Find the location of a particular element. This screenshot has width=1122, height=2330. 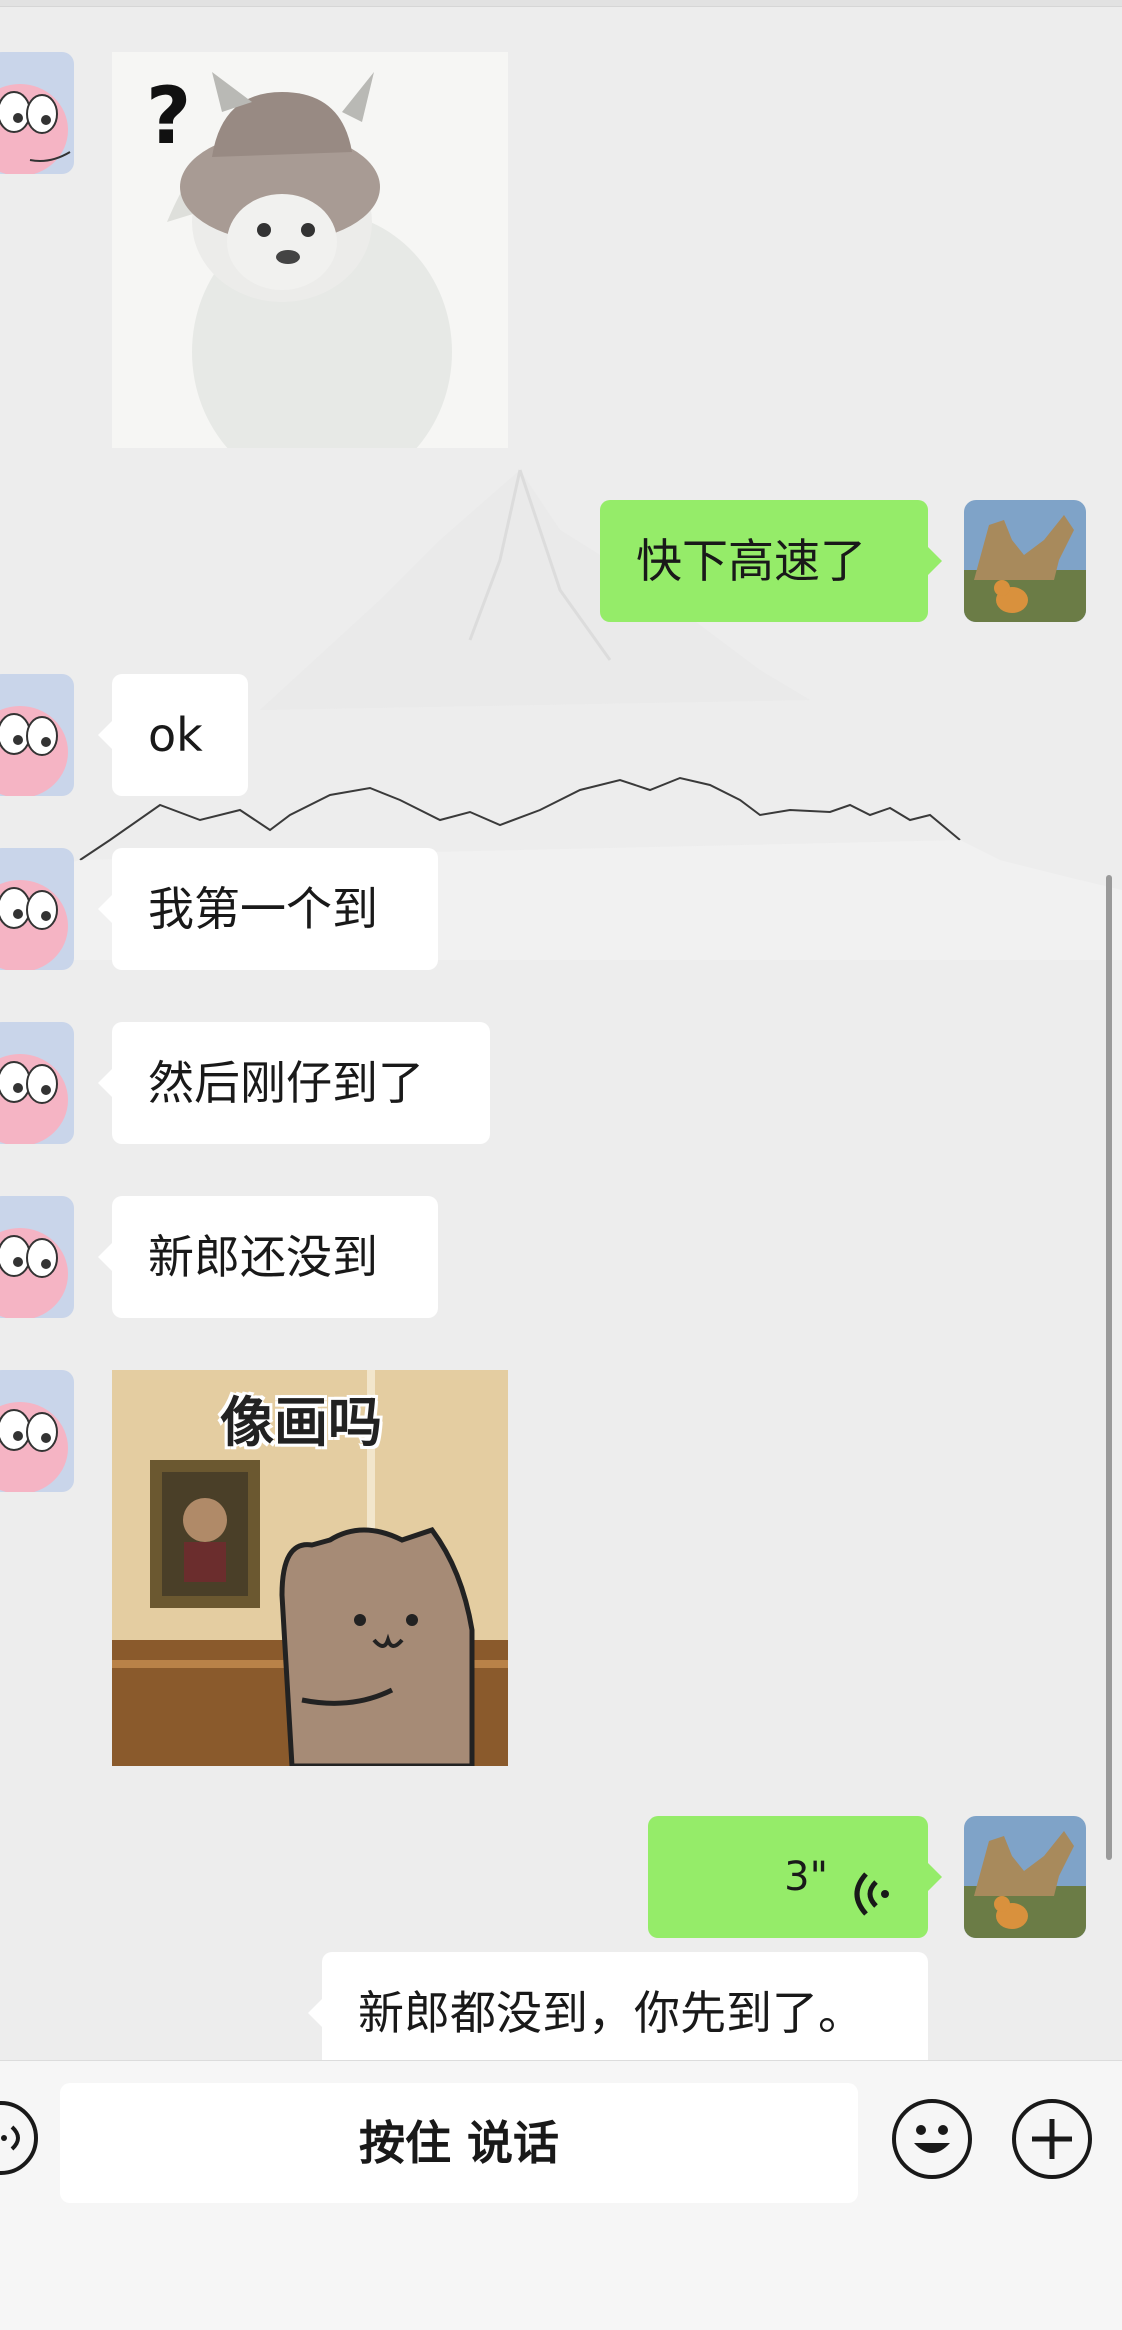

sticker-image: 像画吗 is located at coordinates (310, 1568).